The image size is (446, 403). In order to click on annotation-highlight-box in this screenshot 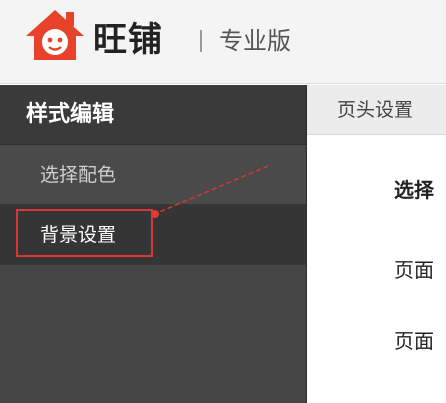, I will do `click(84, 233)`.